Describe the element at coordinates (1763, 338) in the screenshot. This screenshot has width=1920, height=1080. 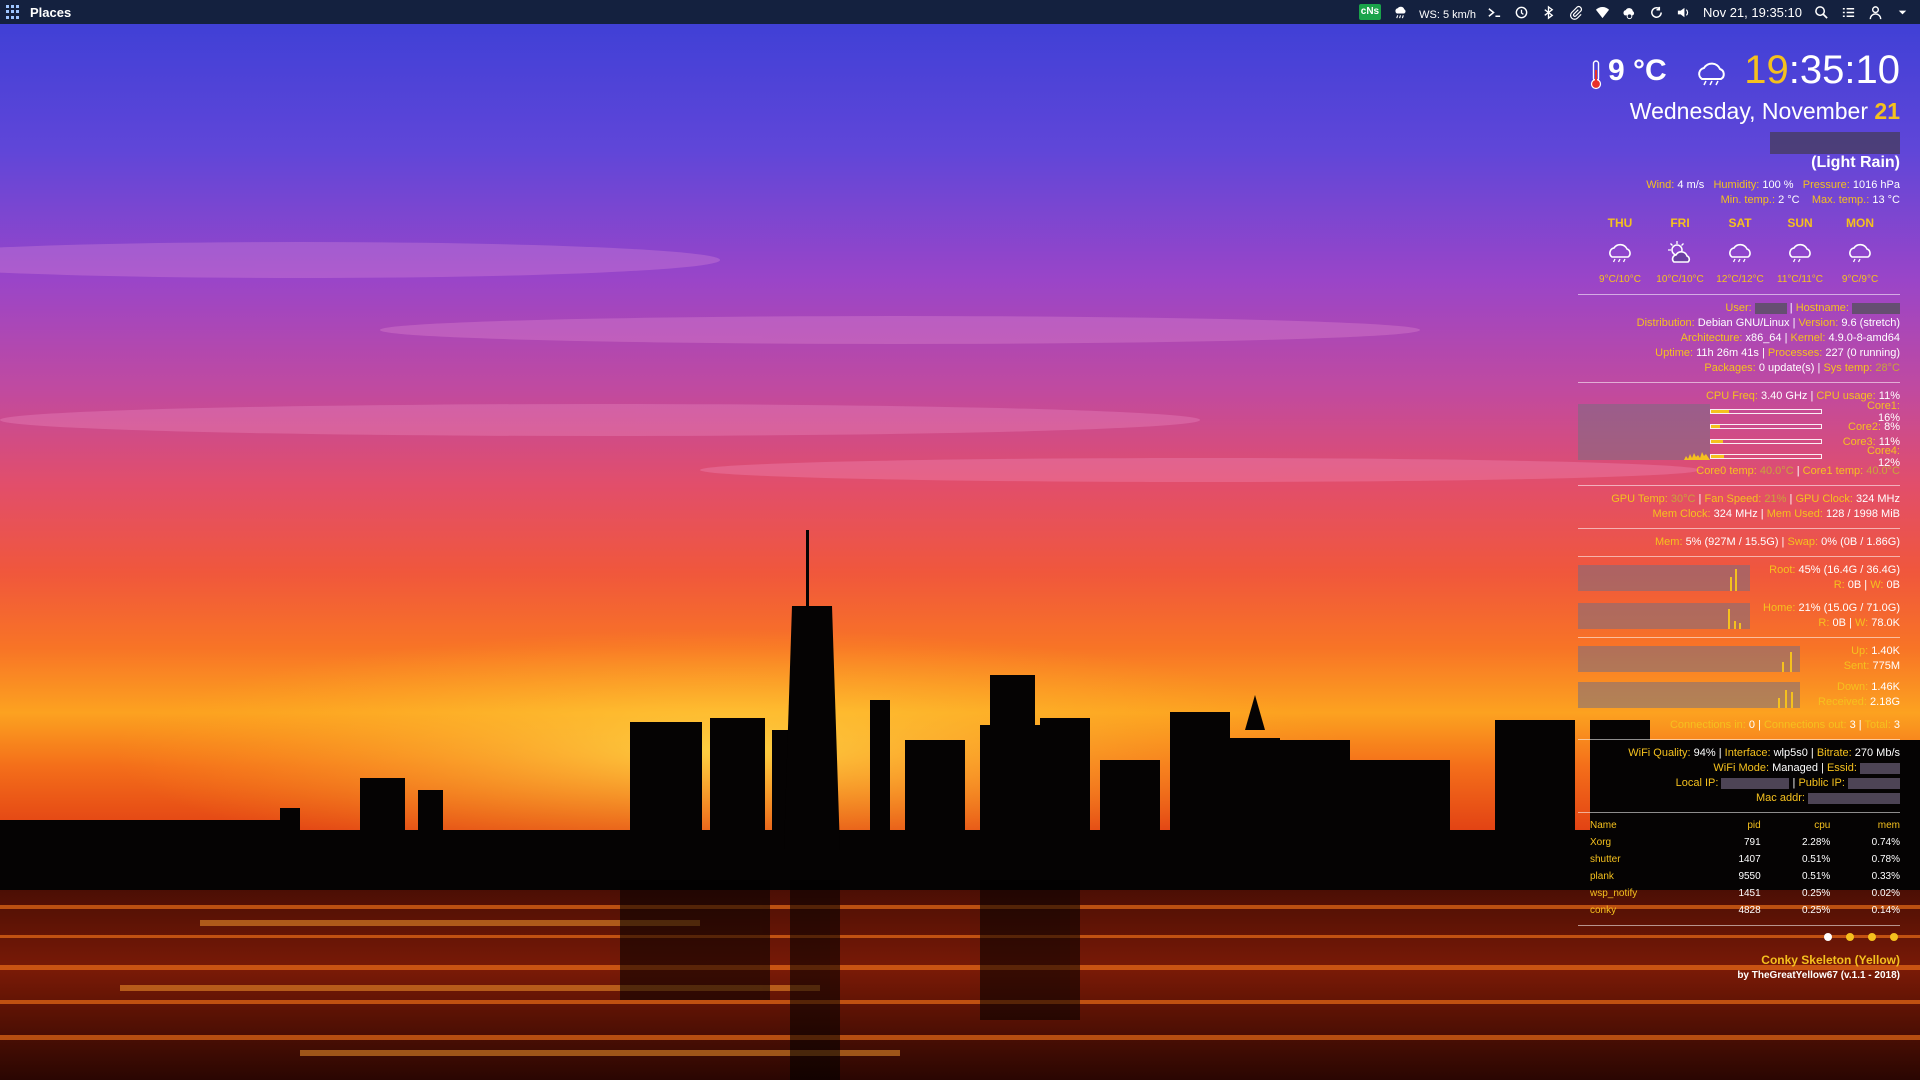
I see `arch-value: x86_64` at that location.